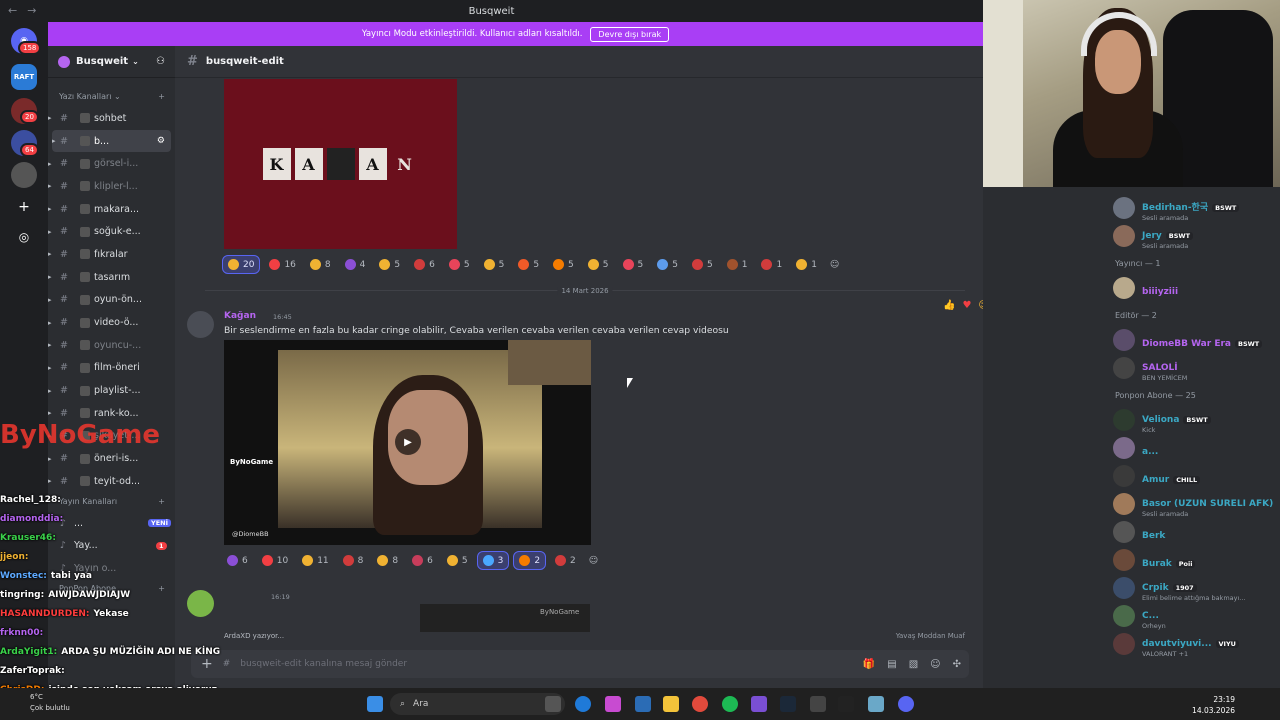 This screenshot has width=1280, height=720. What do you see at coordinates (935, 664) in the screenshot?
I see `emoji-icon: ☺` at bounding box center [935, 664].